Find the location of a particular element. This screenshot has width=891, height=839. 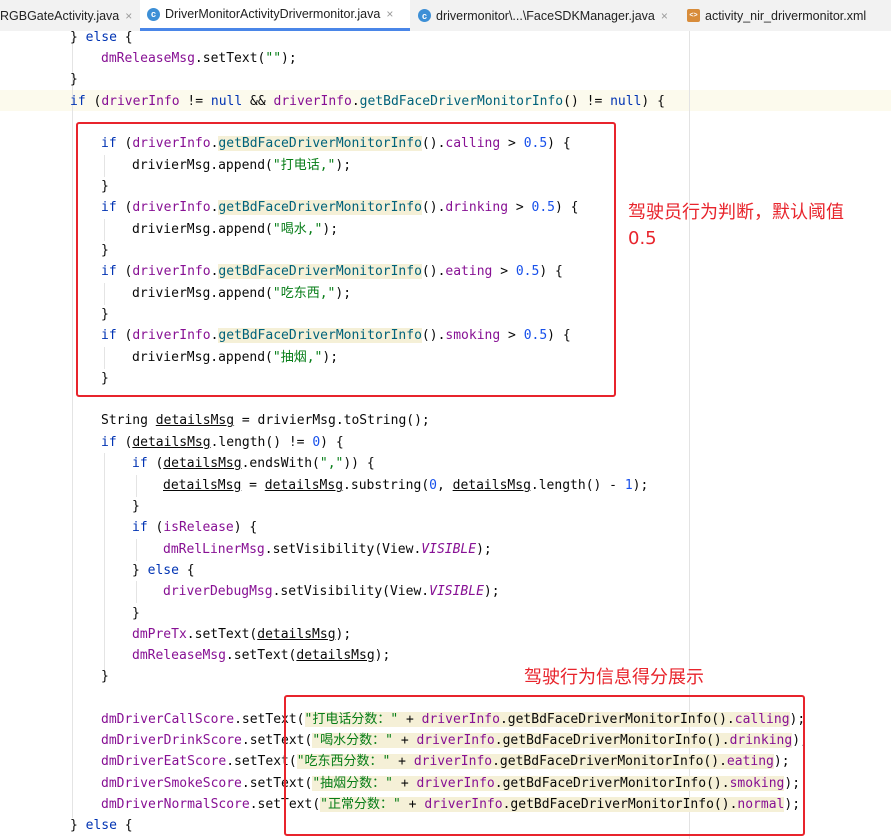

code-line: dmReleaseMsg.setText(""); is located at coordinates (199, 58).